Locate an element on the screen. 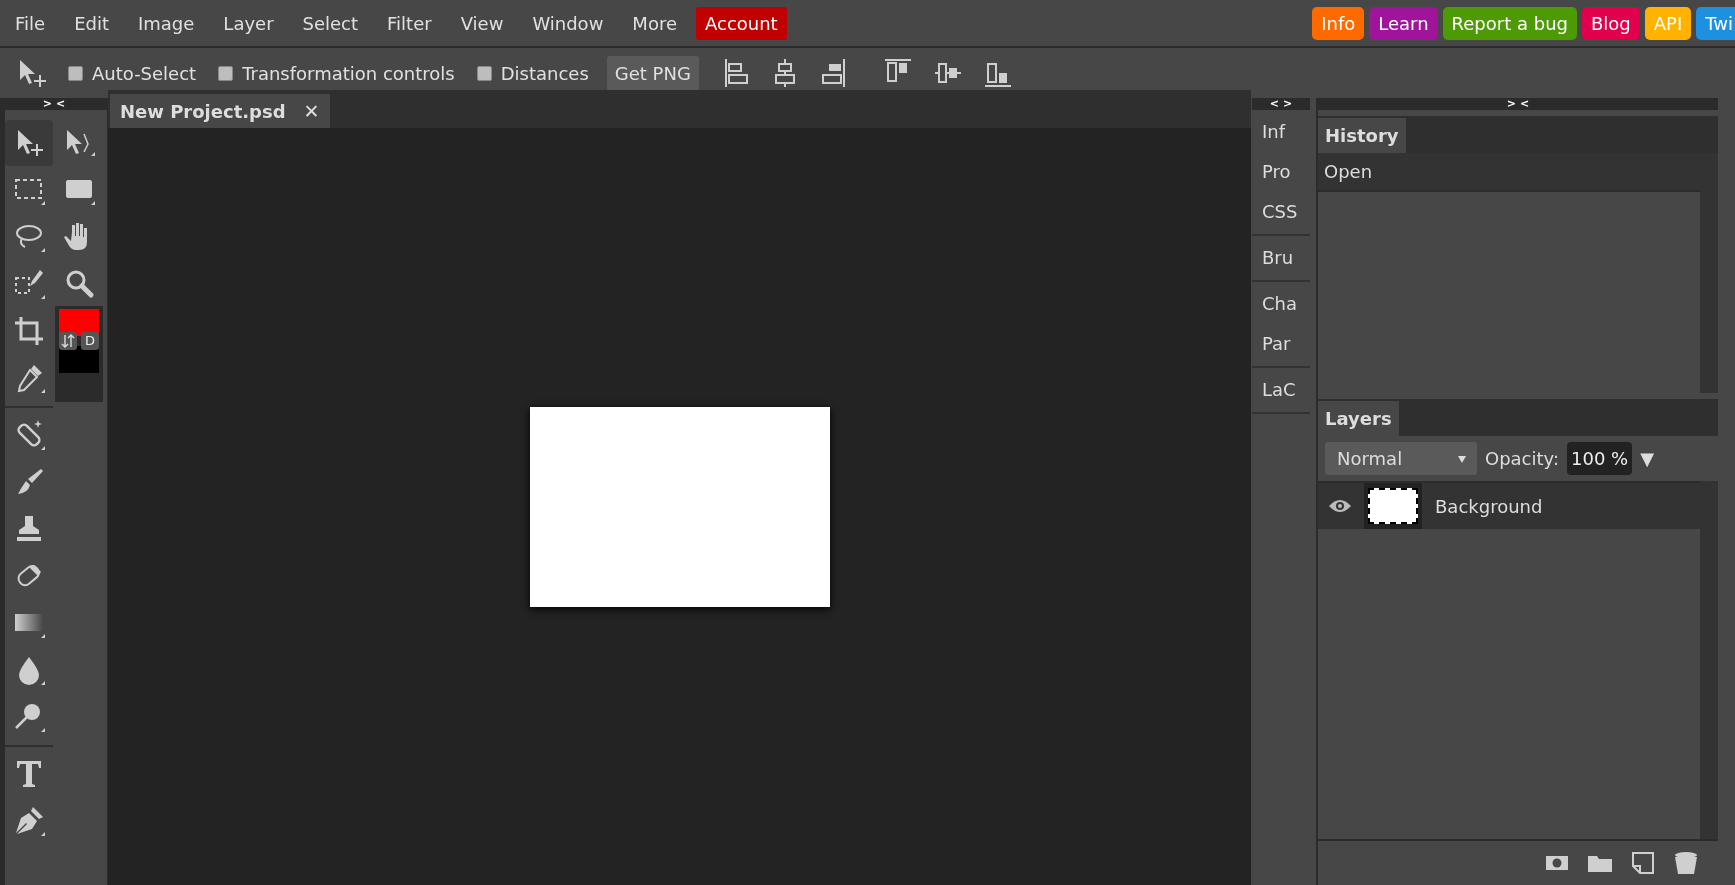 Image resolution: width=1735 pixels, height=885 pixels. account-button: Account is located at coordinates (741, 23).